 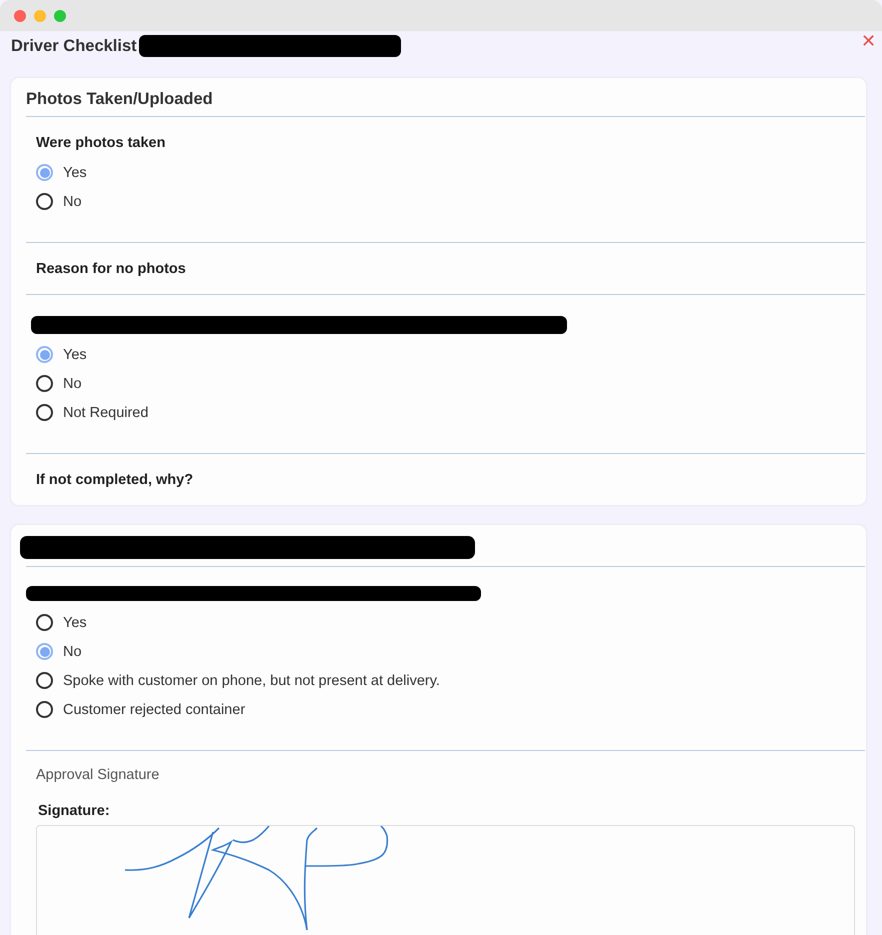 I want to click on field-label: Signature:, so click(x=74, y=811).